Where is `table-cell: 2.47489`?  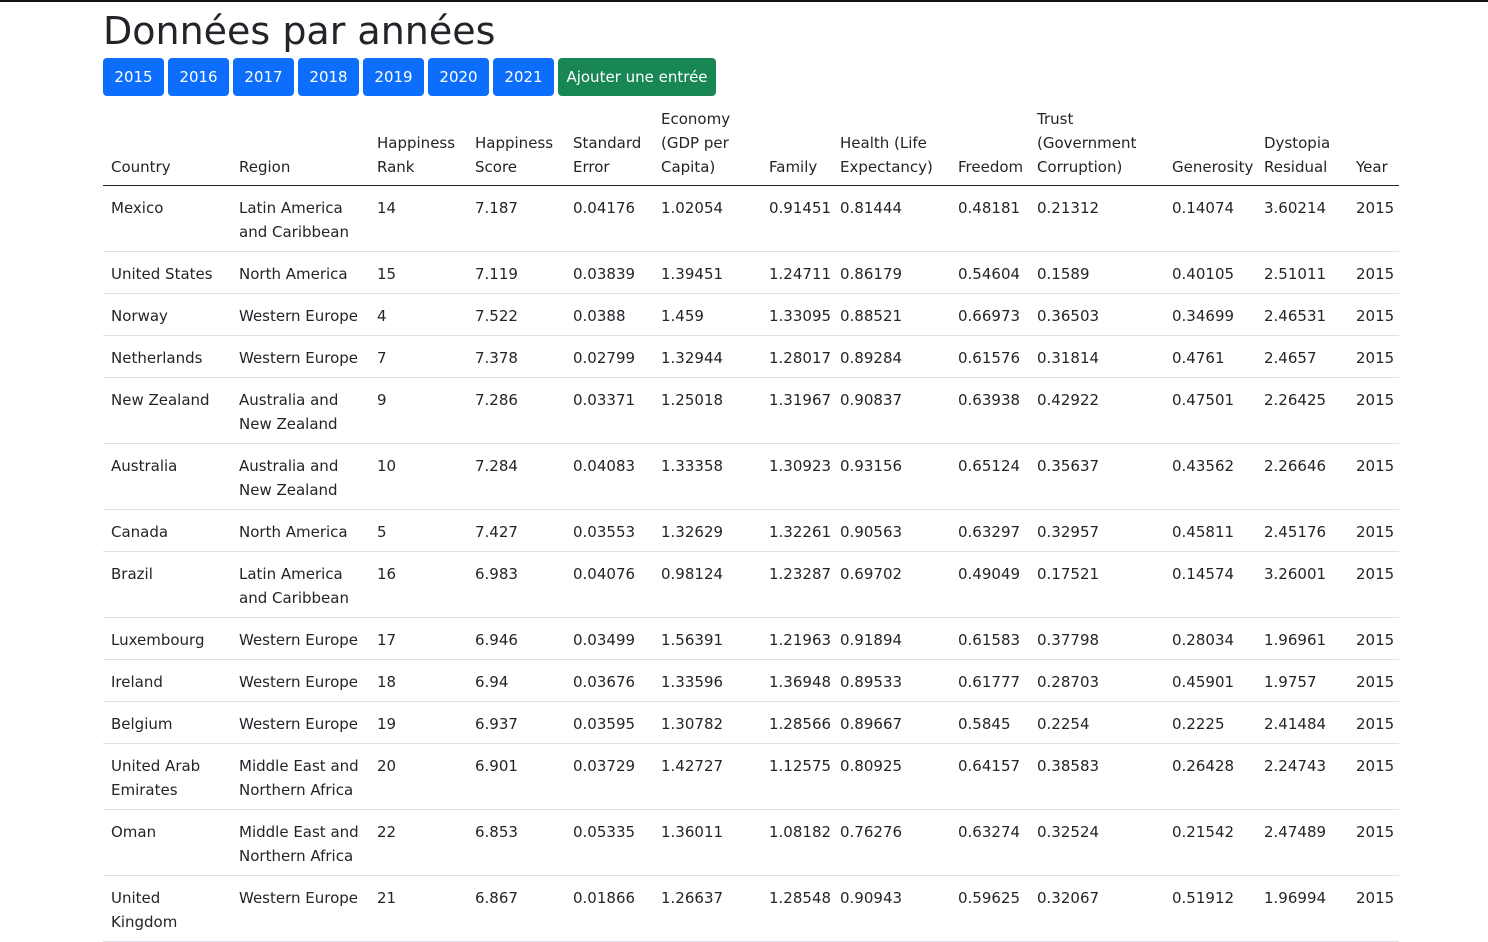 table-cell: 2.47489 is located at coordinates (1302, 842).